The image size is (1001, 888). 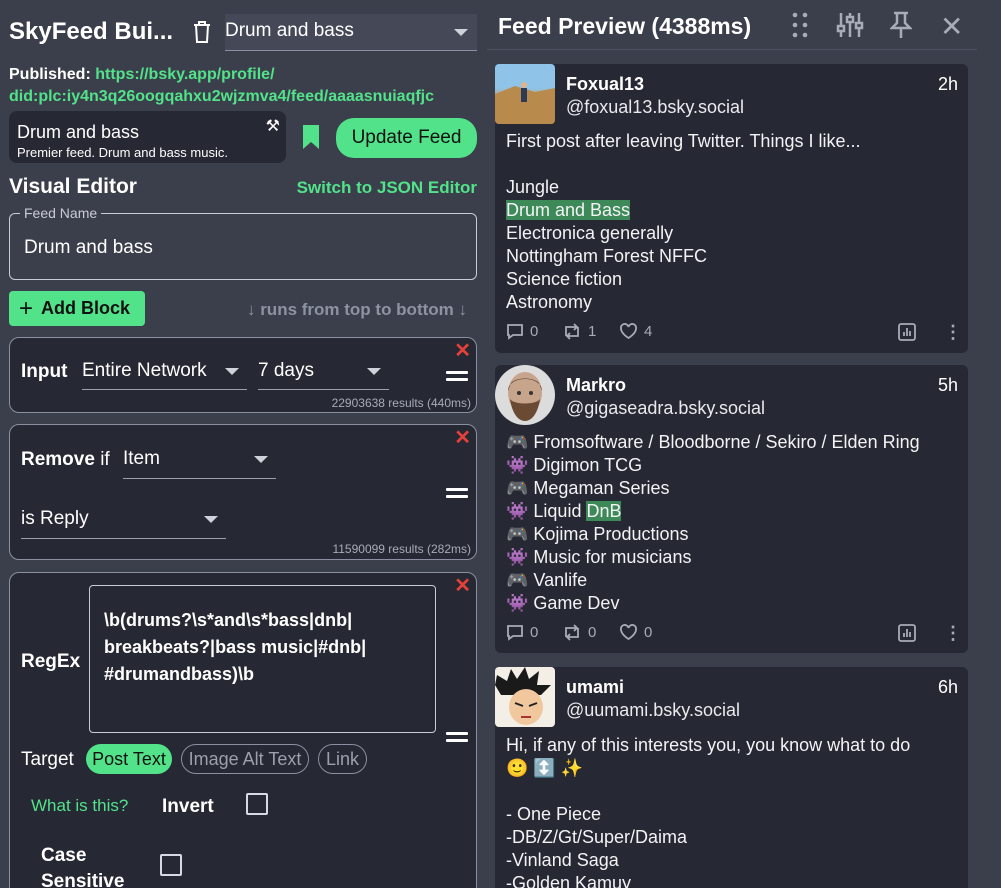 I want to click on regex-pattern-line: \b(drums?\s*and\s*bass|dnb|, so click(x=228, y=620).